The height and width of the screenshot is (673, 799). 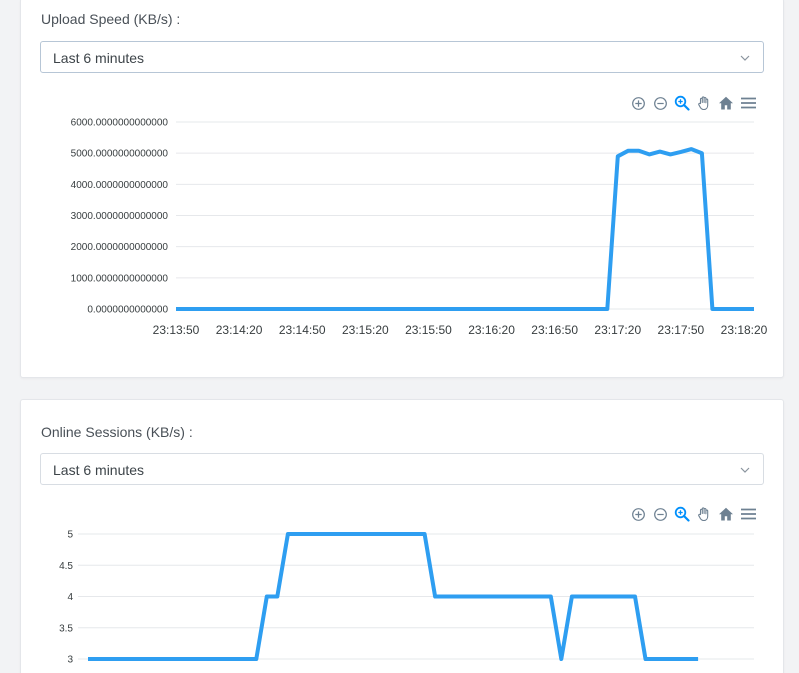 What do you see at coordinates (176, 330) in the screenshot?
I see `x-tick-label: 23:13:50` at bounding box center [176, 330].